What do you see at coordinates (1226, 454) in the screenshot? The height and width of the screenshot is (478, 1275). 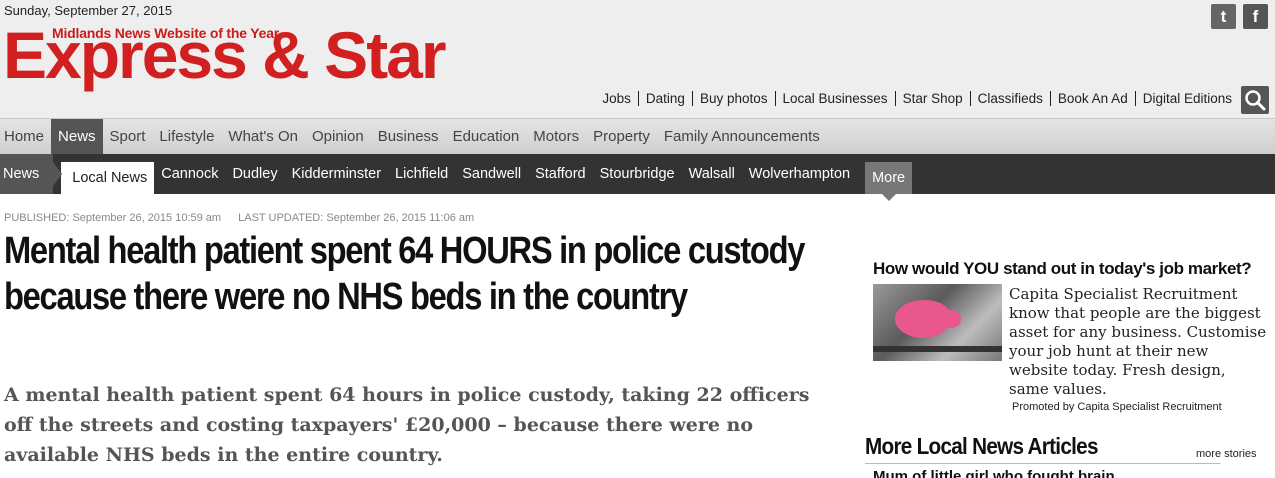 I see `more-stories-link: more stories` at bounding box center [1226, 454].